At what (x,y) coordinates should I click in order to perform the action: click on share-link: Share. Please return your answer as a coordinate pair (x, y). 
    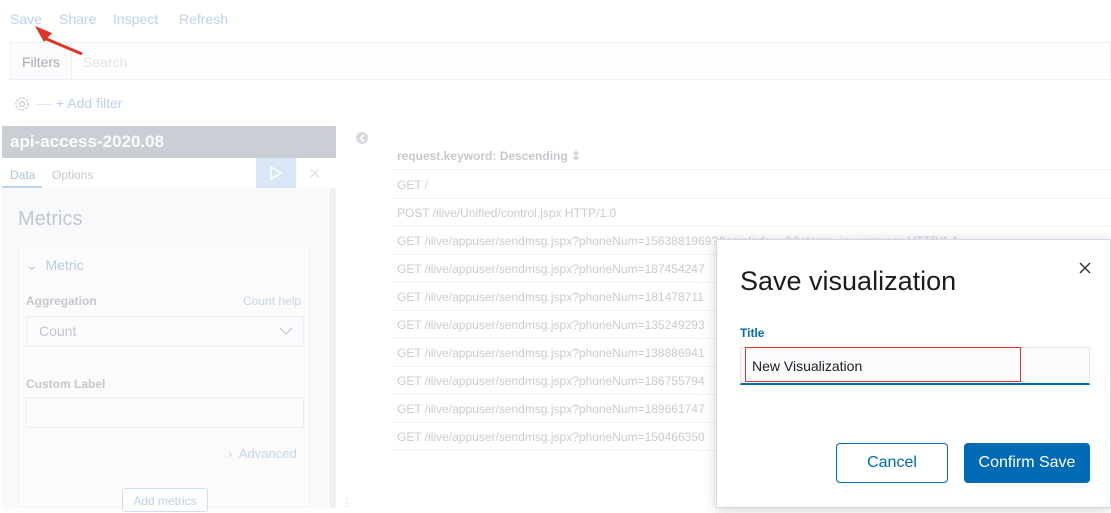
    Looking at the image, I should click on (77, 19).